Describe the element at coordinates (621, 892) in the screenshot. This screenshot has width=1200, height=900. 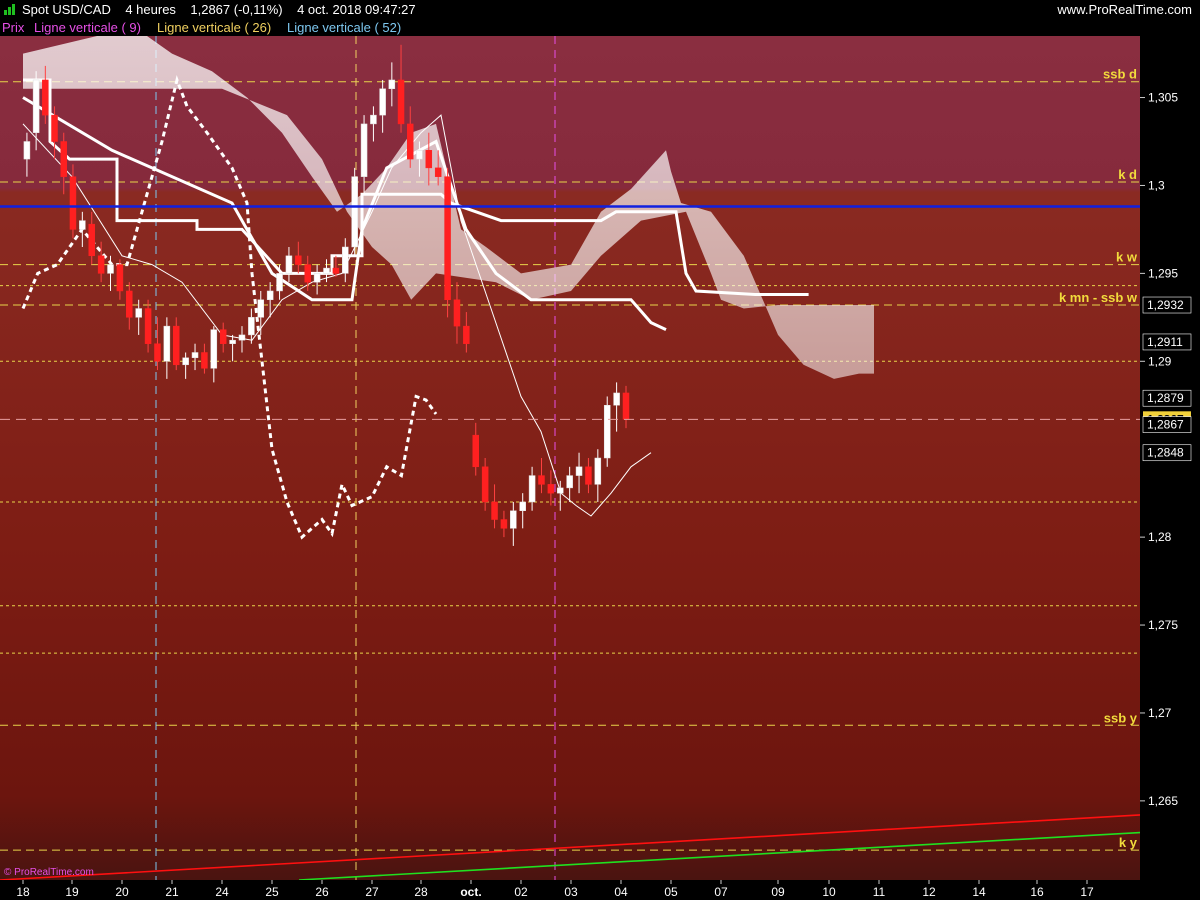
I see `x-tick-label: 04` at that location.